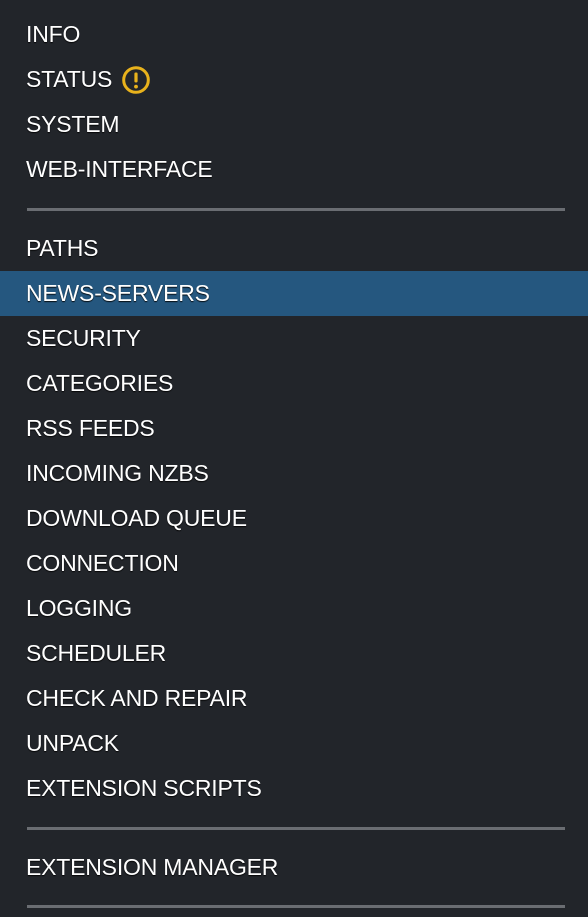 This screenshot has height=917, width=588. I want to click on warning-icon, so click(136, 79).